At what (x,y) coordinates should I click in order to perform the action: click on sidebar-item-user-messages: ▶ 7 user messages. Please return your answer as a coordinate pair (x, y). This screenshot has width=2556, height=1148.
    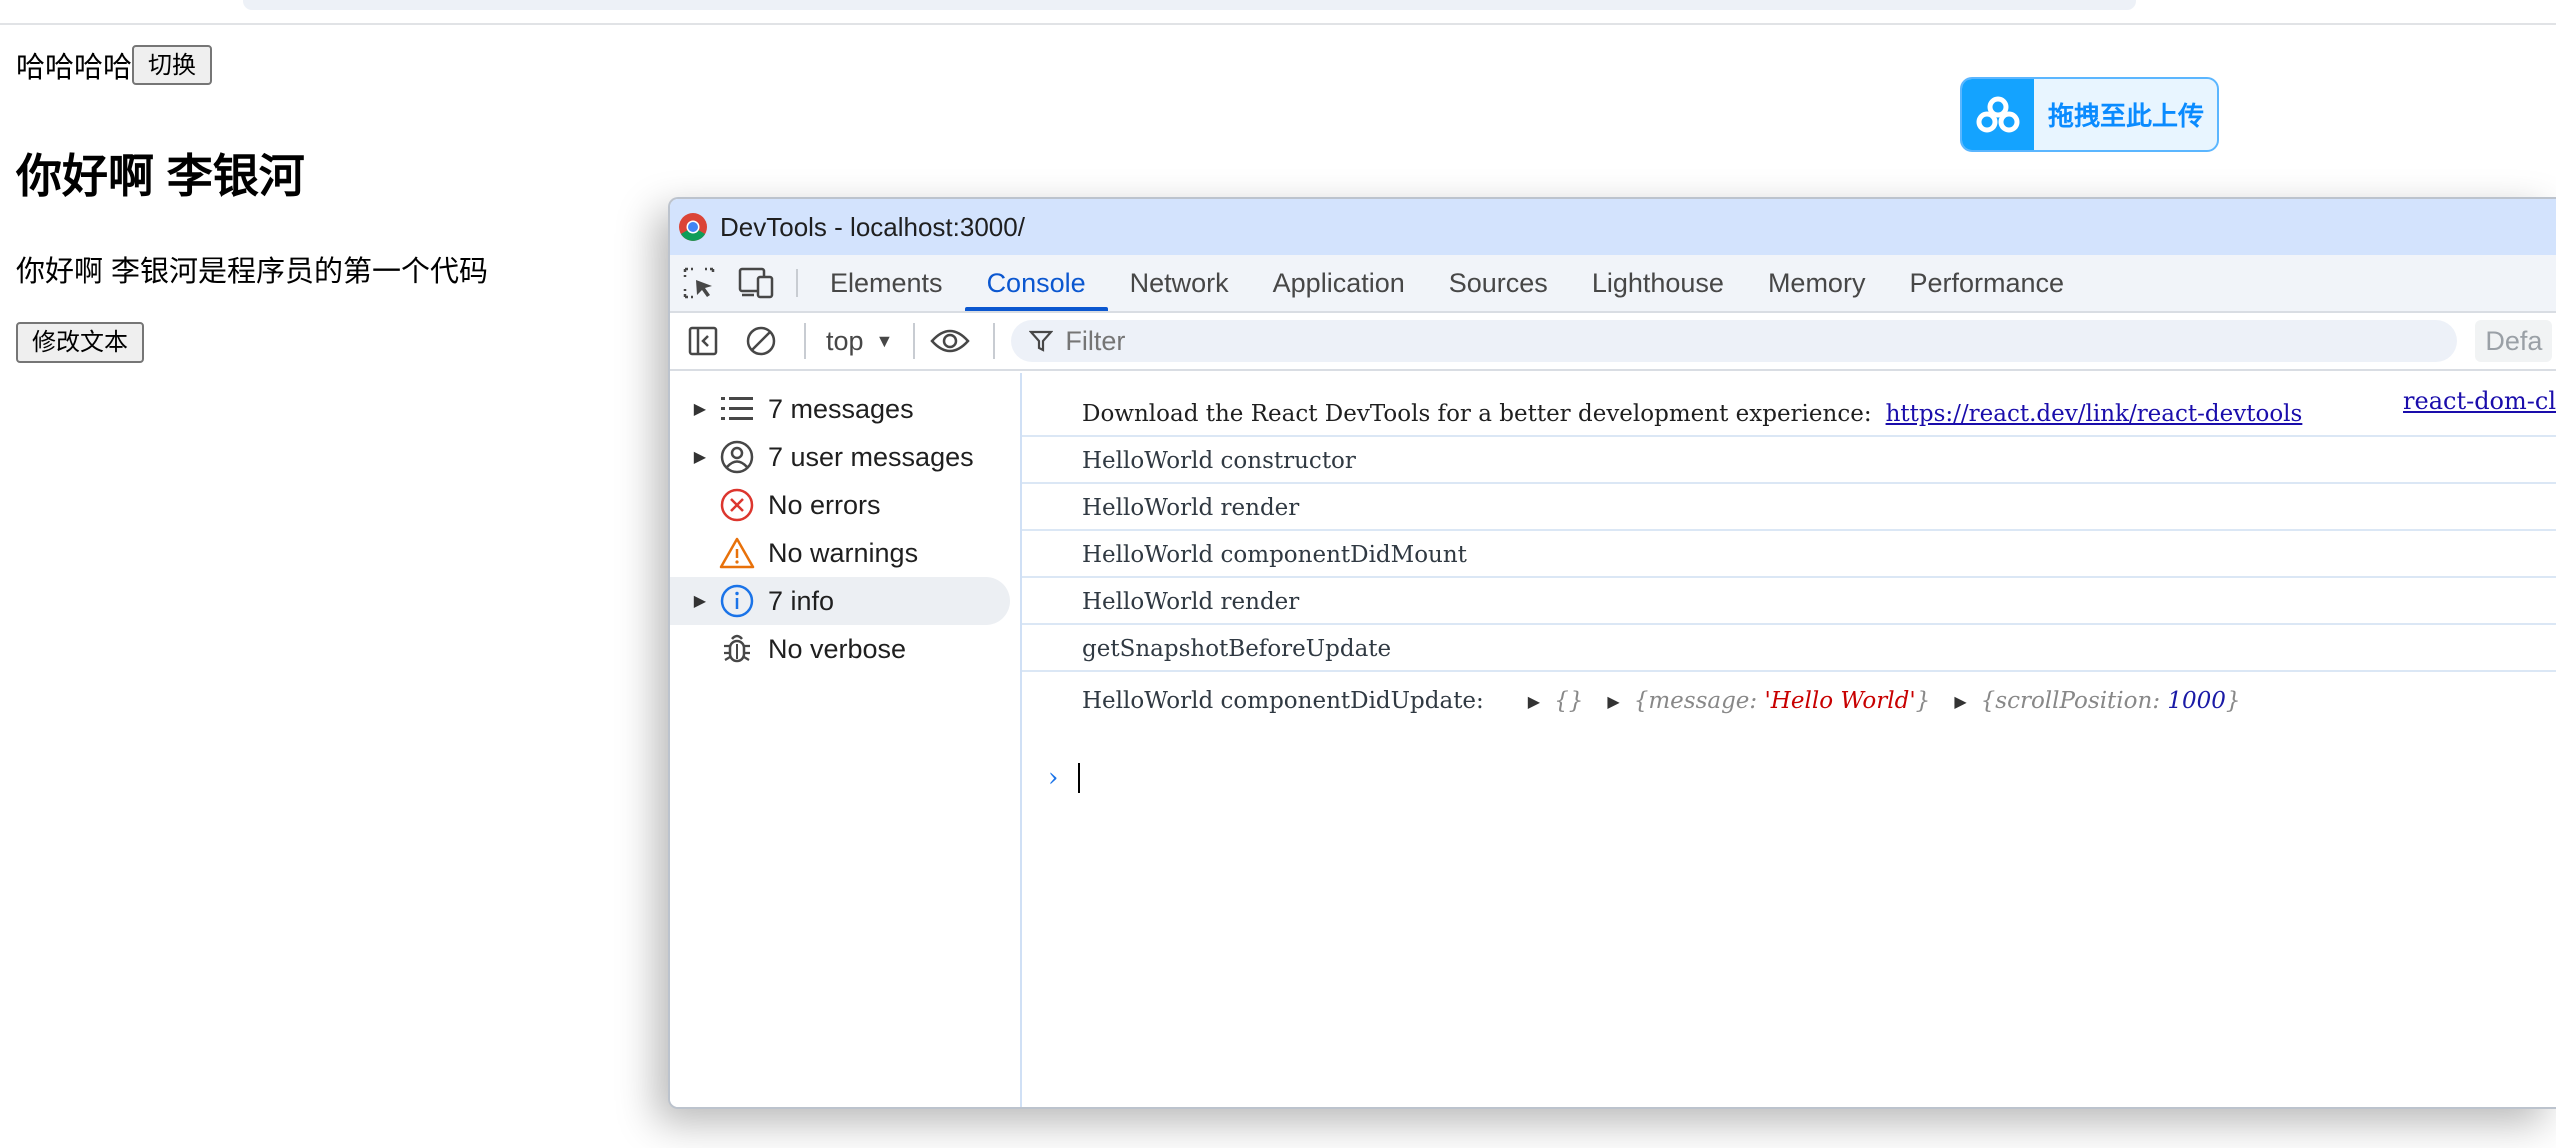
    Looking at the image, I should click on (840, 457).